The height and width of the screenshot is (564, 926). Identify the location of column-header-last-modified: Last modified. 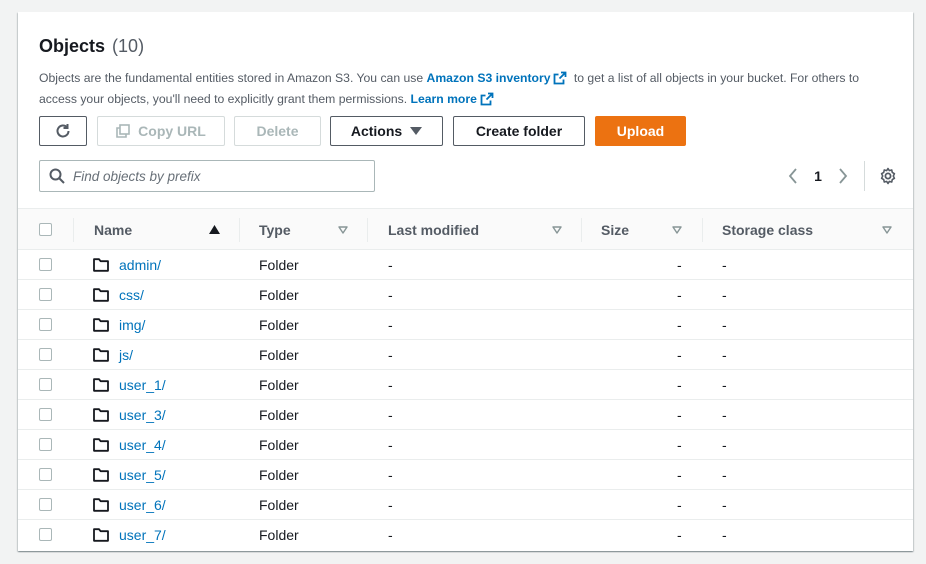
(433, 230).